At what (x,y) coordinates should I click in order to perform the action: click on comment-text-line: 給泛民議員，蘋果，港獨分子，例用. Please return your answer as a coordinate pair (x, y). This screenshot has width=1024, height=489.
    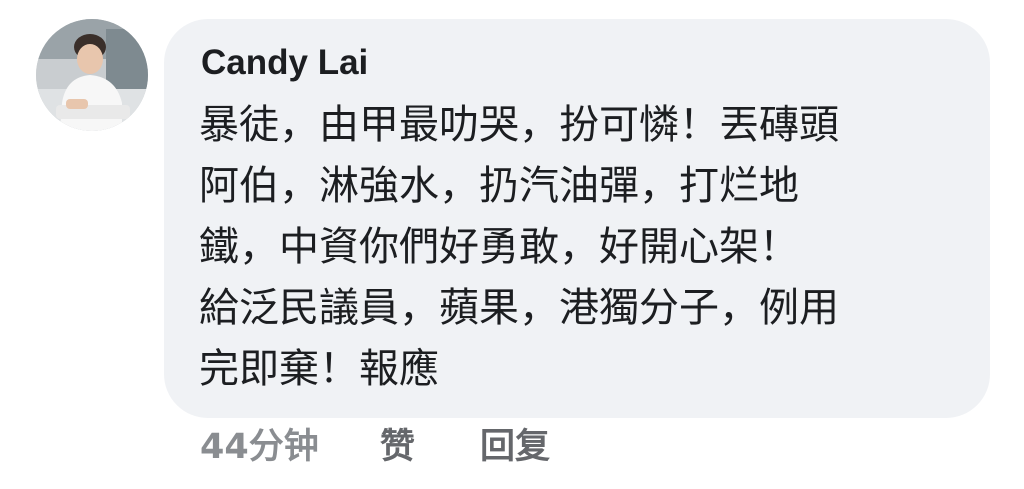
    Looking at the image, I should click on (519, 308).